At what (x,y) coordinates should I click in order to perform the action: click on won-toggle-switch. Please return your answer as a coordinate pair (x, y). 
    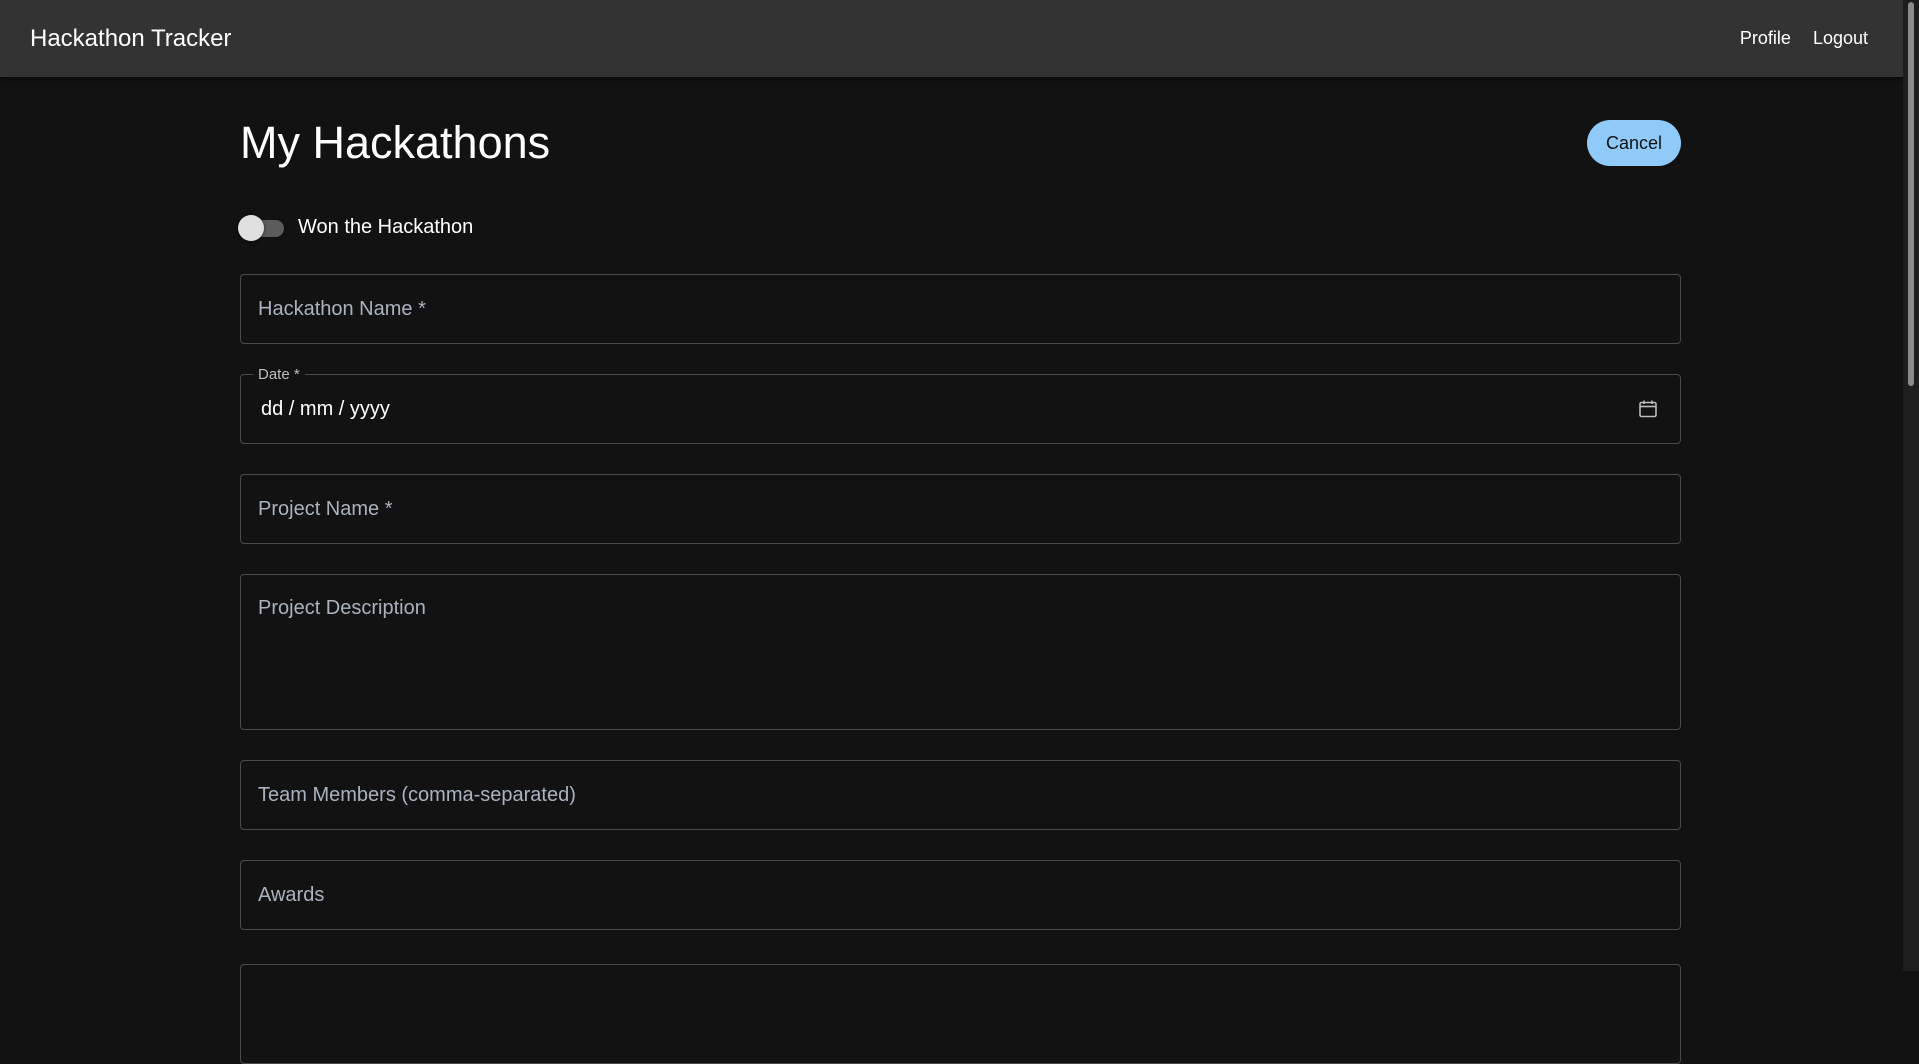
    Looking at the image, I should click on (261, 228).